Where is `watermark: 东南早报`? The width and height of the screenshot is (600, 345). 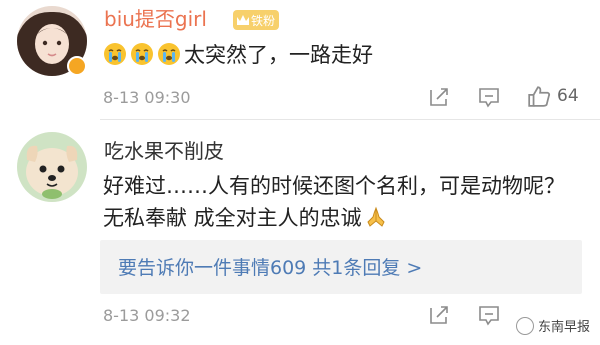 watermark: 东南早报 is located at coordinates (552, 325).